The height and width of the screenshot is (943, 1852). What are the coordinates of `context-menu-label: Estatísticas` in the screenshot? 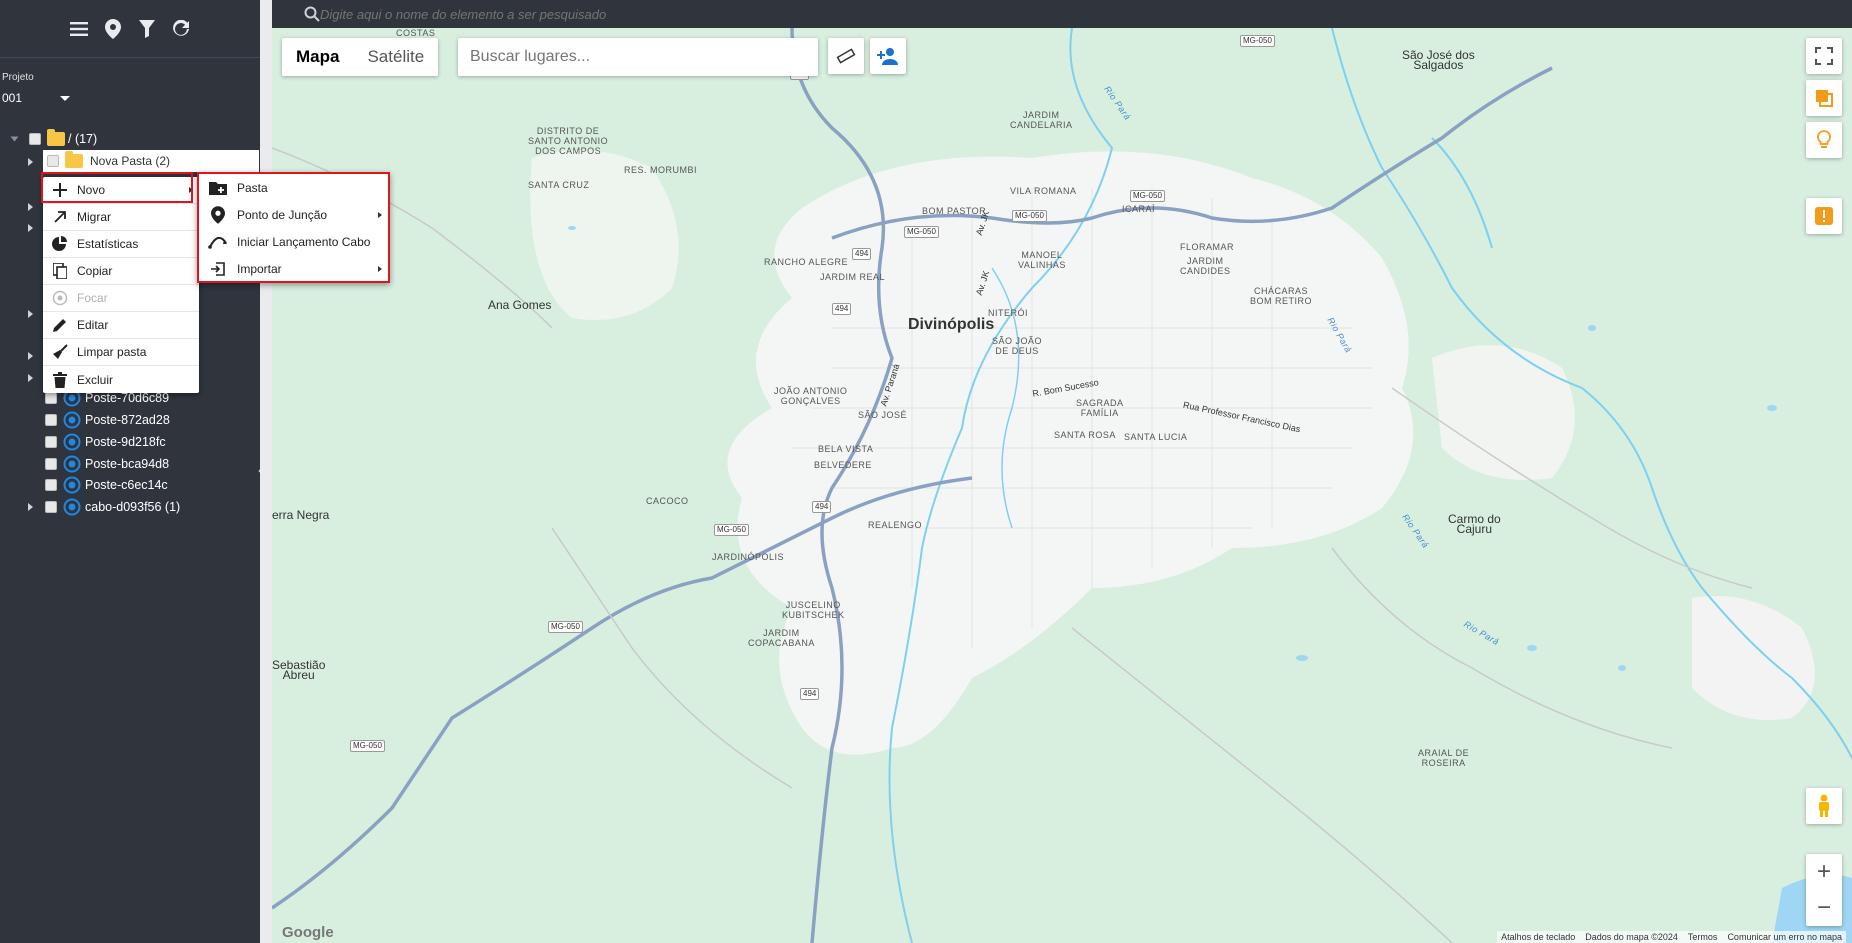 It's located at (108, 244).